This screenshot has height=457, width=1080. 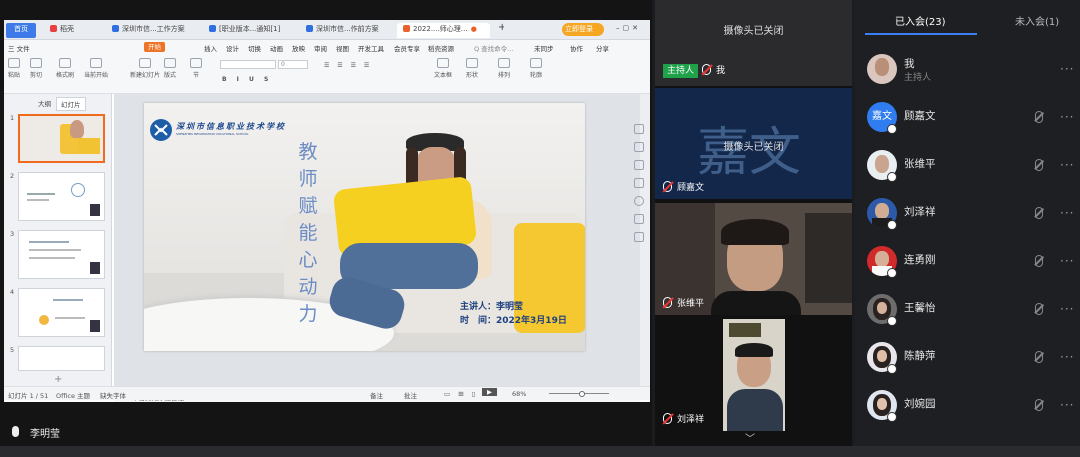 What do you see at coordinates (14, 68) in the screenshot?
I see `paste-button: 粘贴` at bounding box center [14, 68].